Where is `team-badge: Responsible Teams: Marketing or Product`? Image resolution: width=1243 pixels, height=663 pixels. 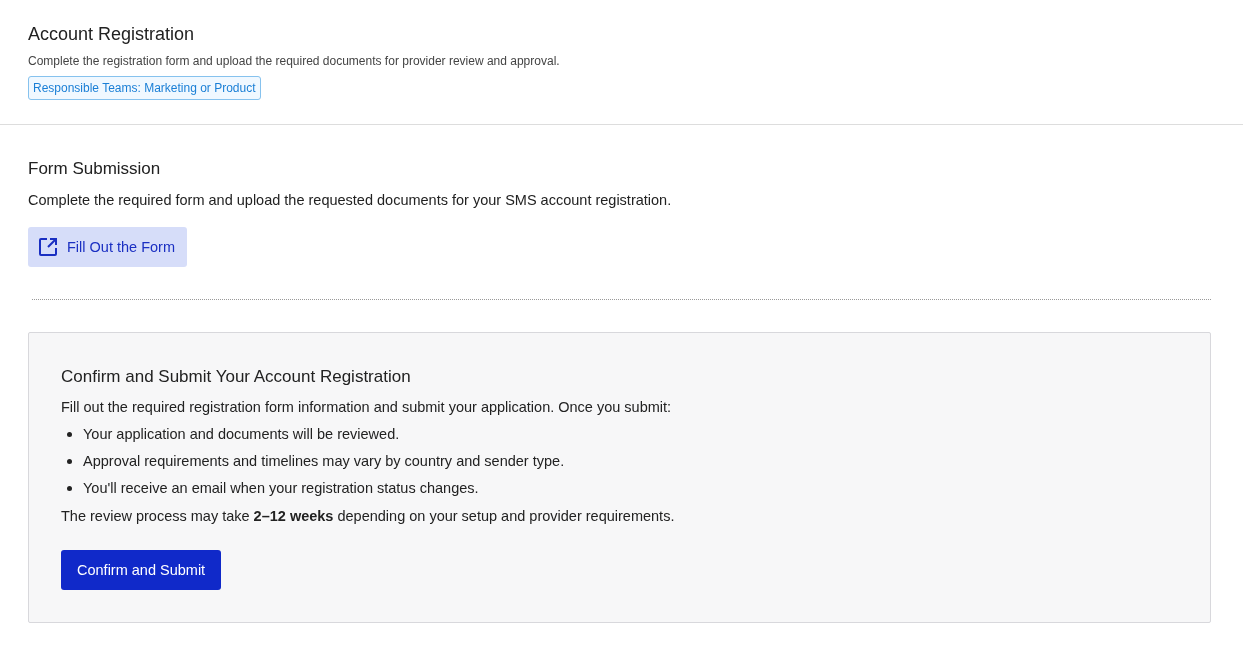
team-badge: Responsible Teams: Marketing or Product is located at coordinates (144, 88).